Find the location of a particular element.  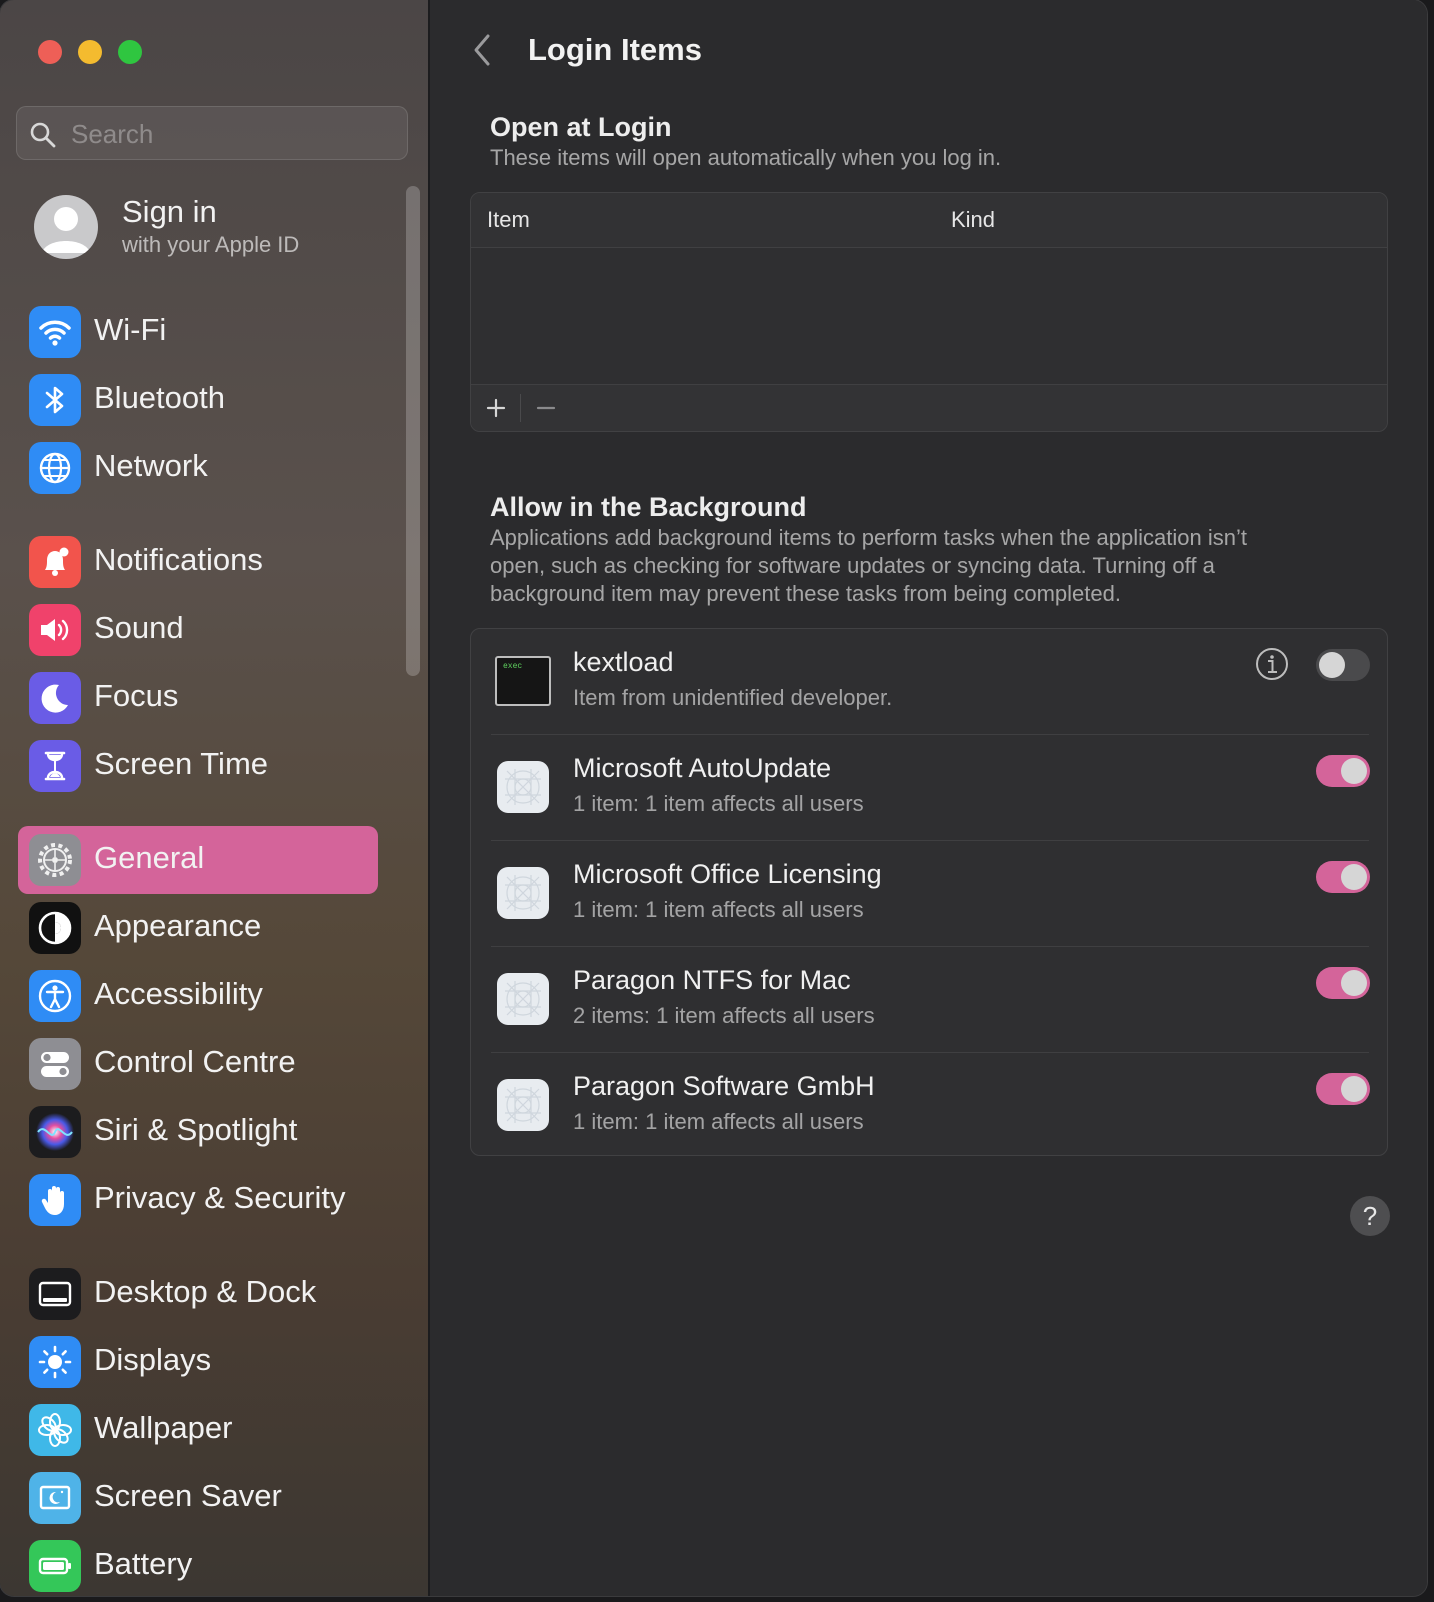

flower-icon is located at coordinates (55, 1430).